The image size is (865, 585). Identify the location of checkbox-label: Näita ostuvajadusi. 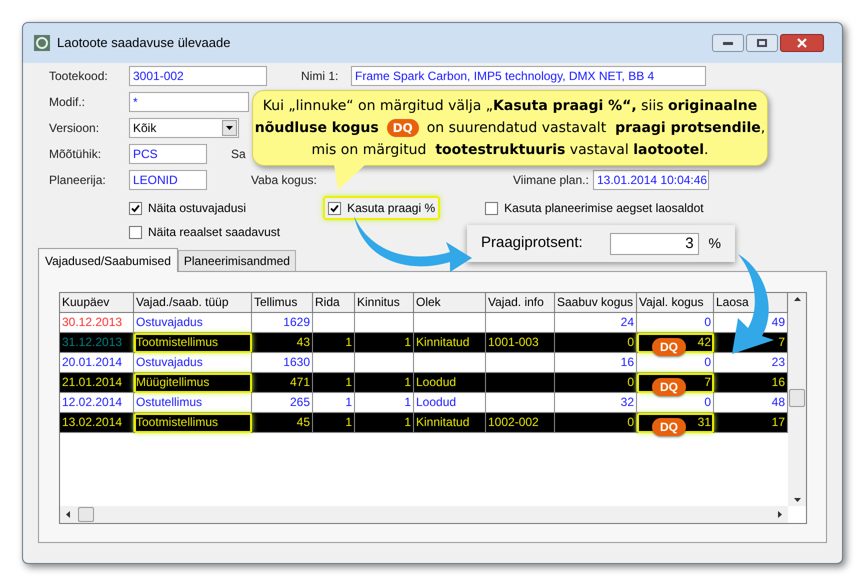
(197, 208).